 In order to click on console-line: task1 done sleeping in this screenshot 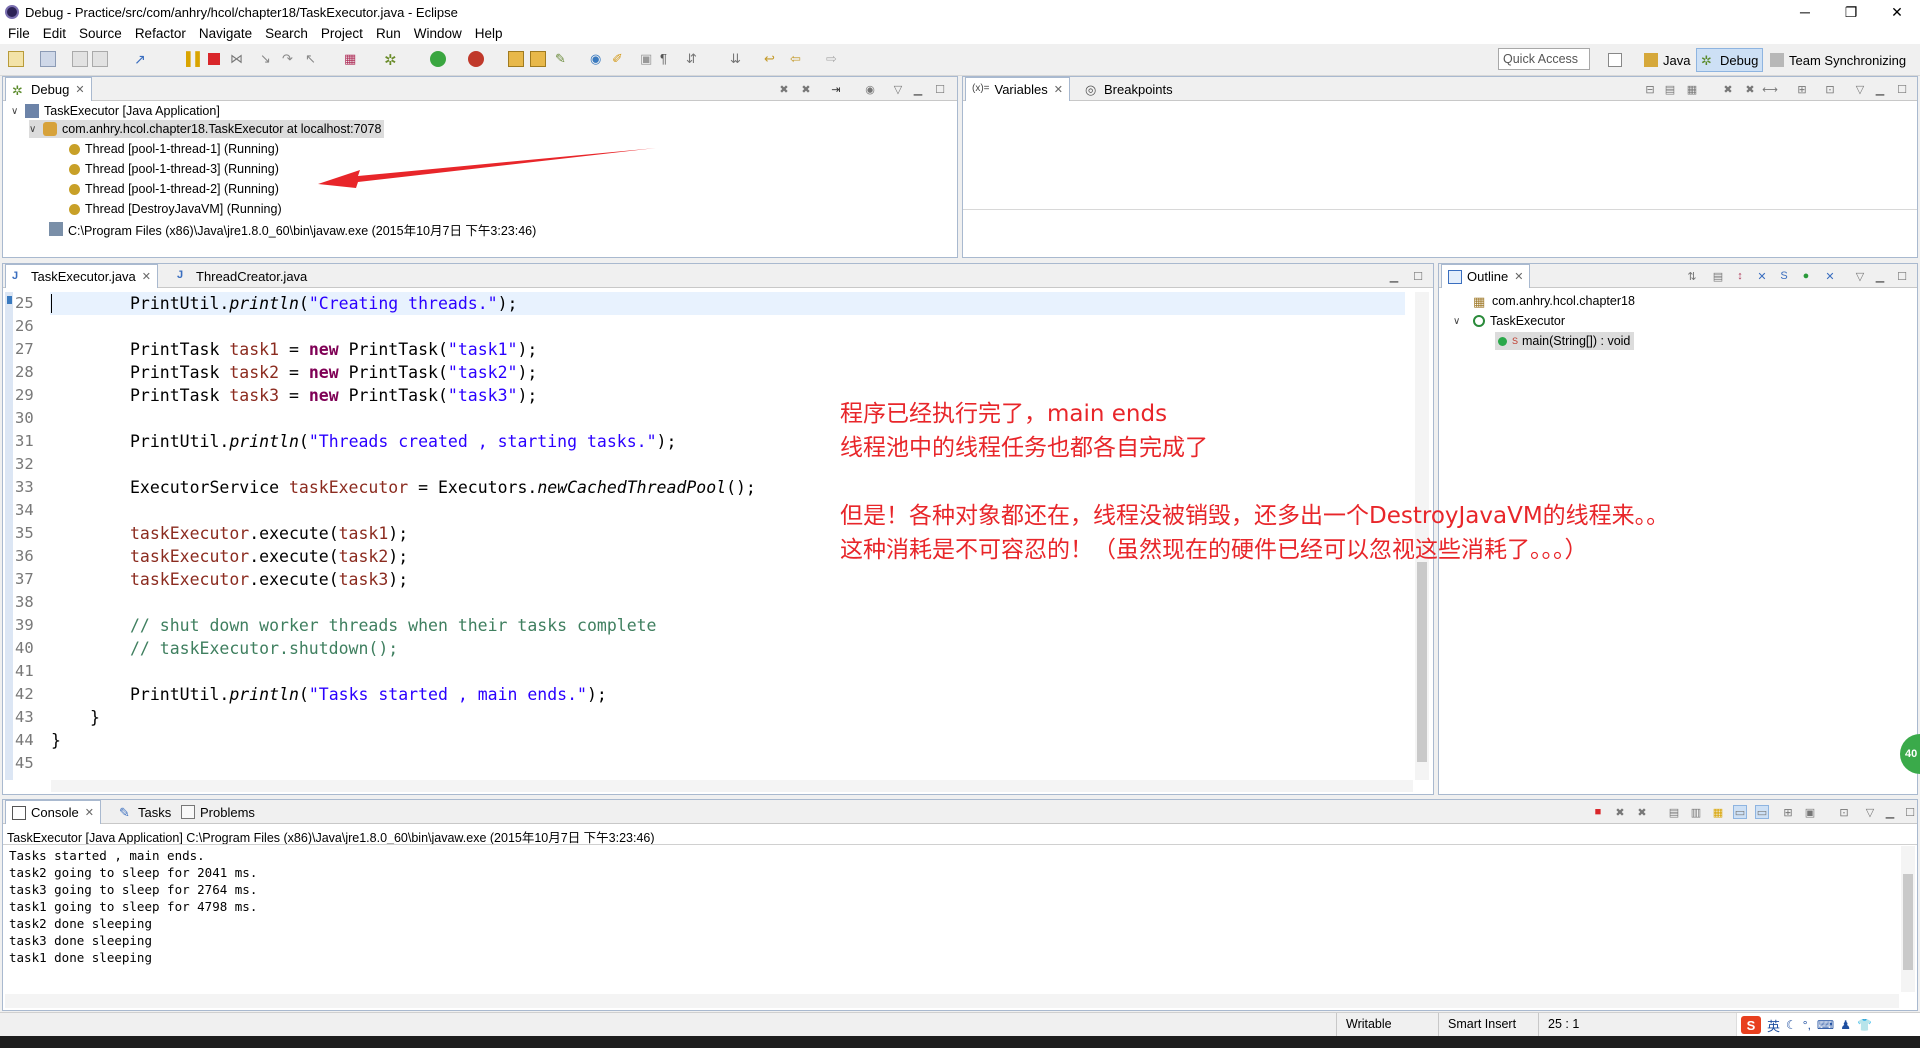, I will do `click(80, 957)`.